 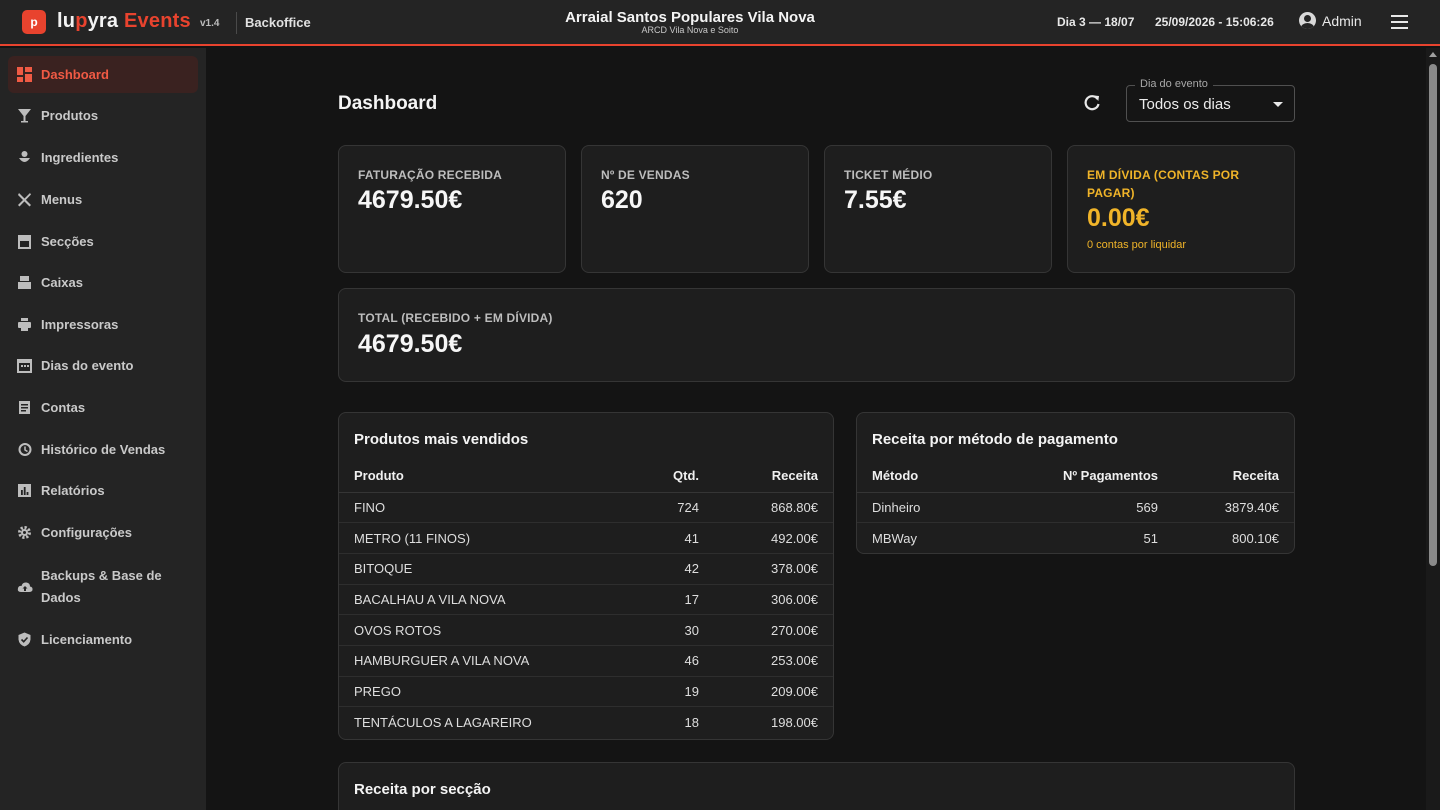 I want to click on table-cell: 18, so click(x=691, y=722).